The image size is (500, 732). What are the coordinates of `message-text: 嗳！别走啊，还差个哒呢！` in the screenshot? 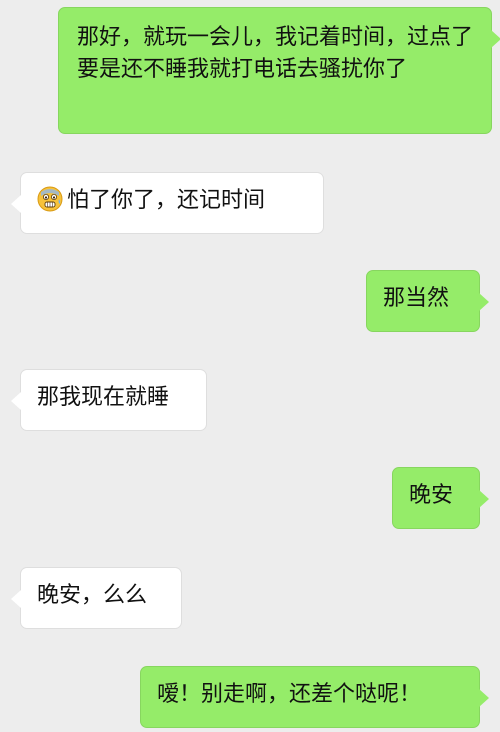 It's located at (289, 694).